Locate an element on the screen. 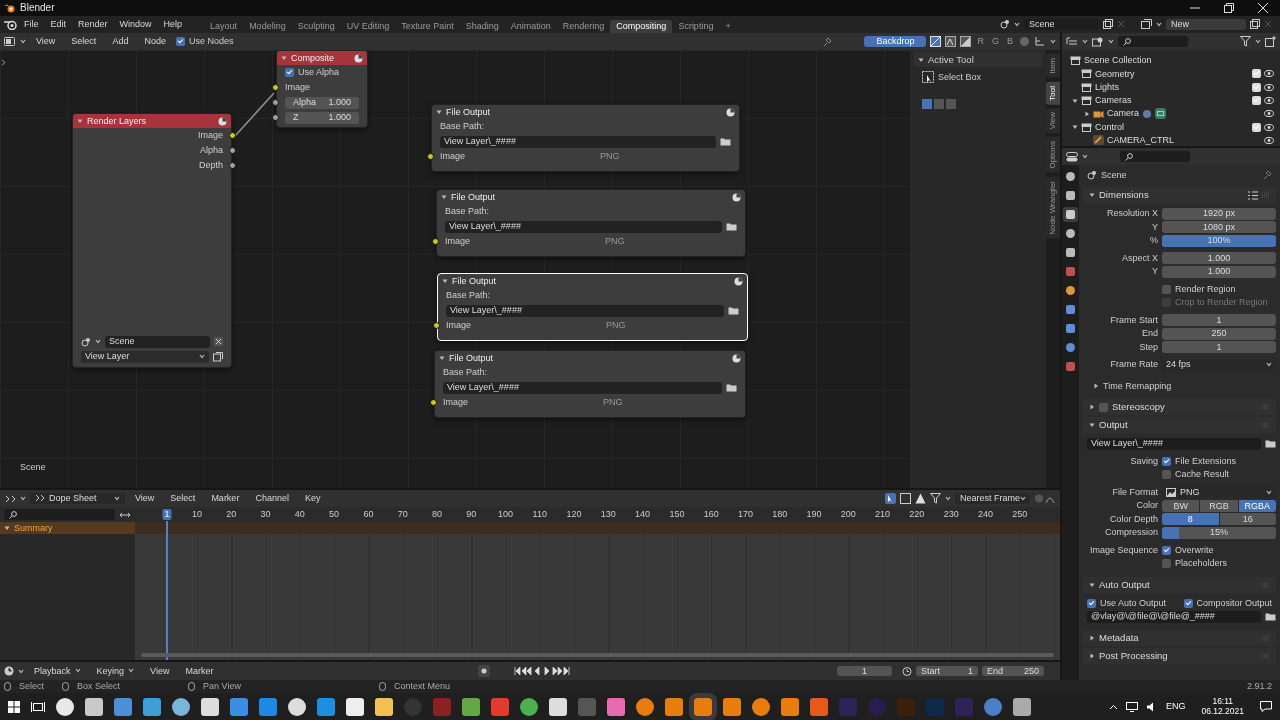 This screenshot has height=720, width=1280. workspace-tab: Sculpting is located at coordinates (316, 26).